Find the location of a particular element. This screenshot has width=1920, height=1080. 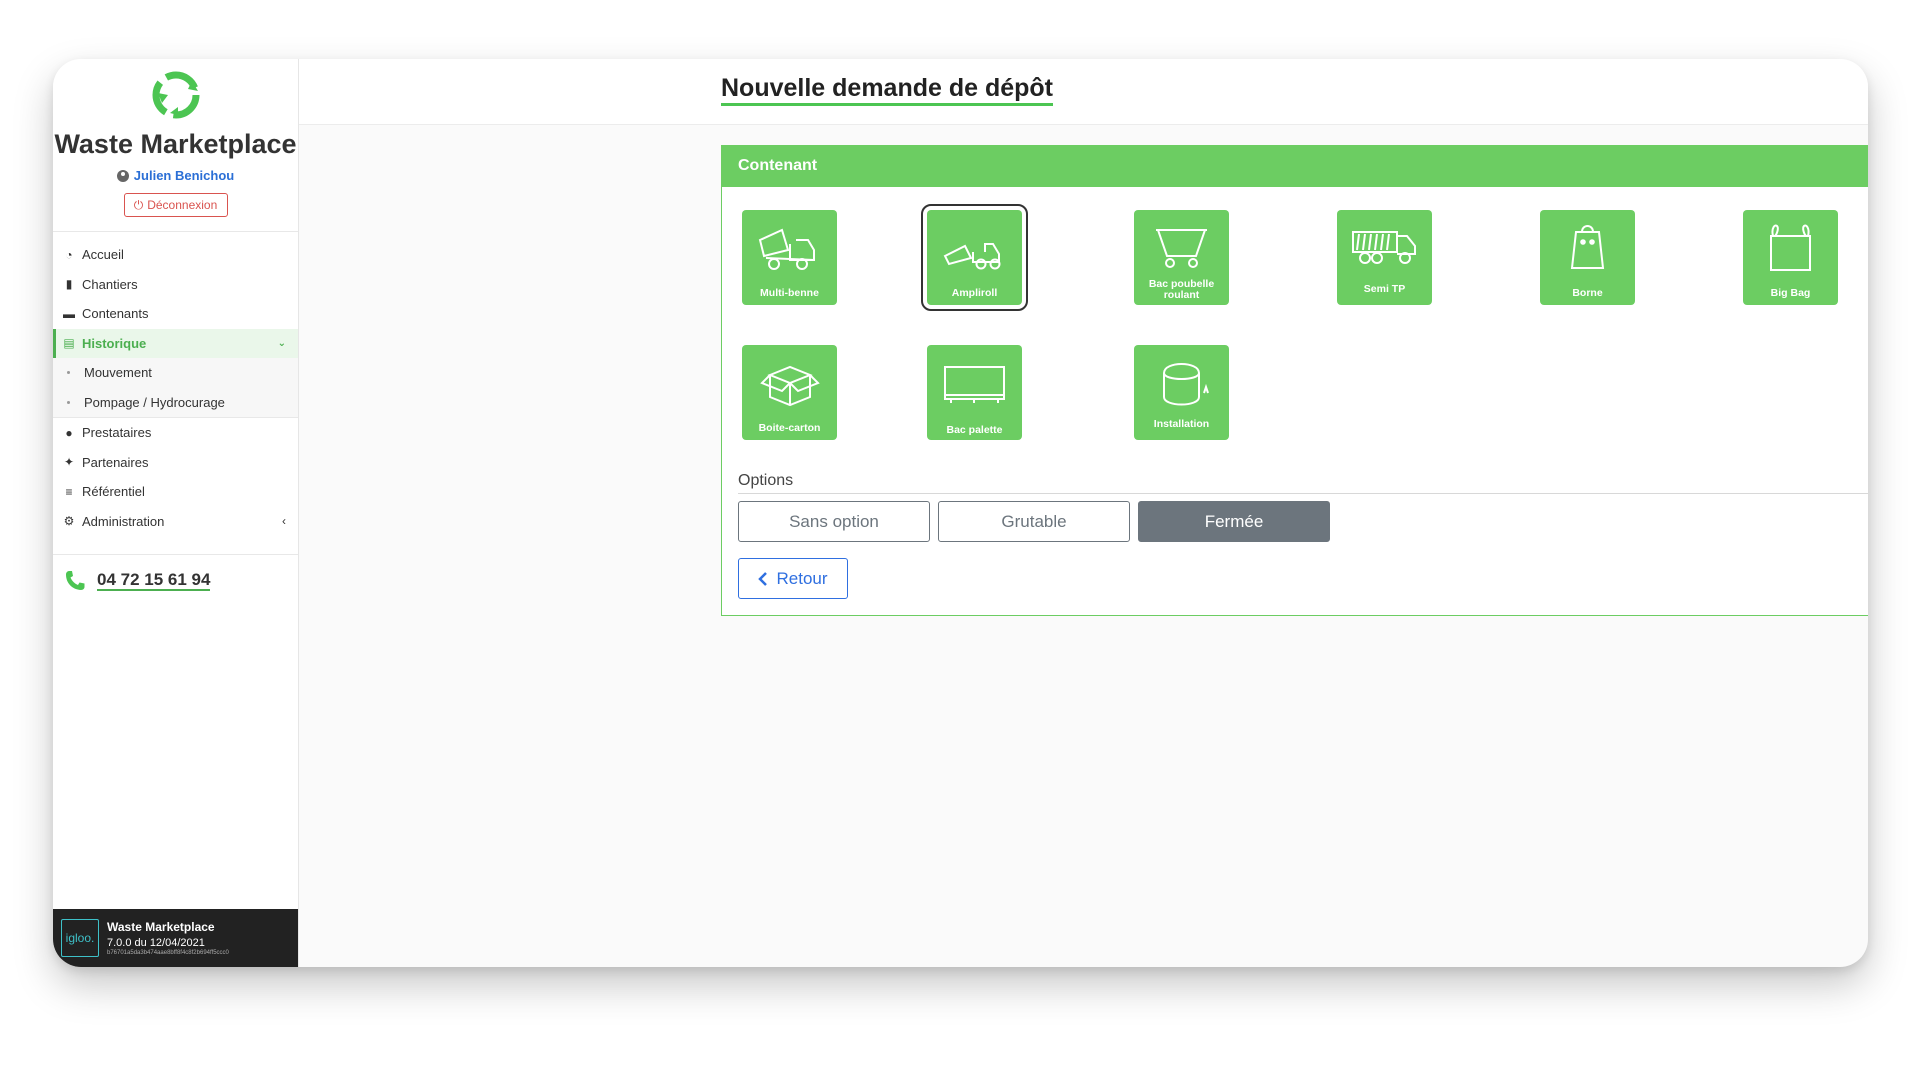

sidebar-subitem-pompage: Pompage / Hydrocurage is located at coordinates (175, 403).